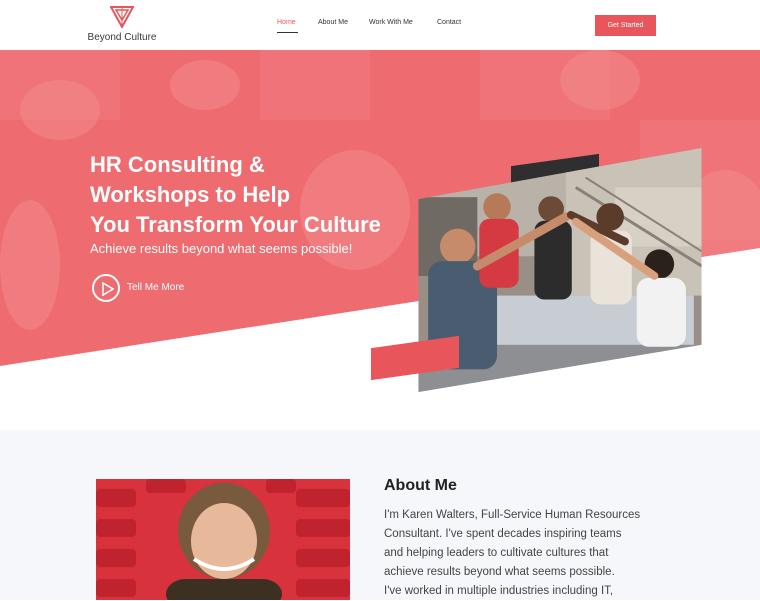  I want to click on logo: Beyond Culture, so click(122, 26).